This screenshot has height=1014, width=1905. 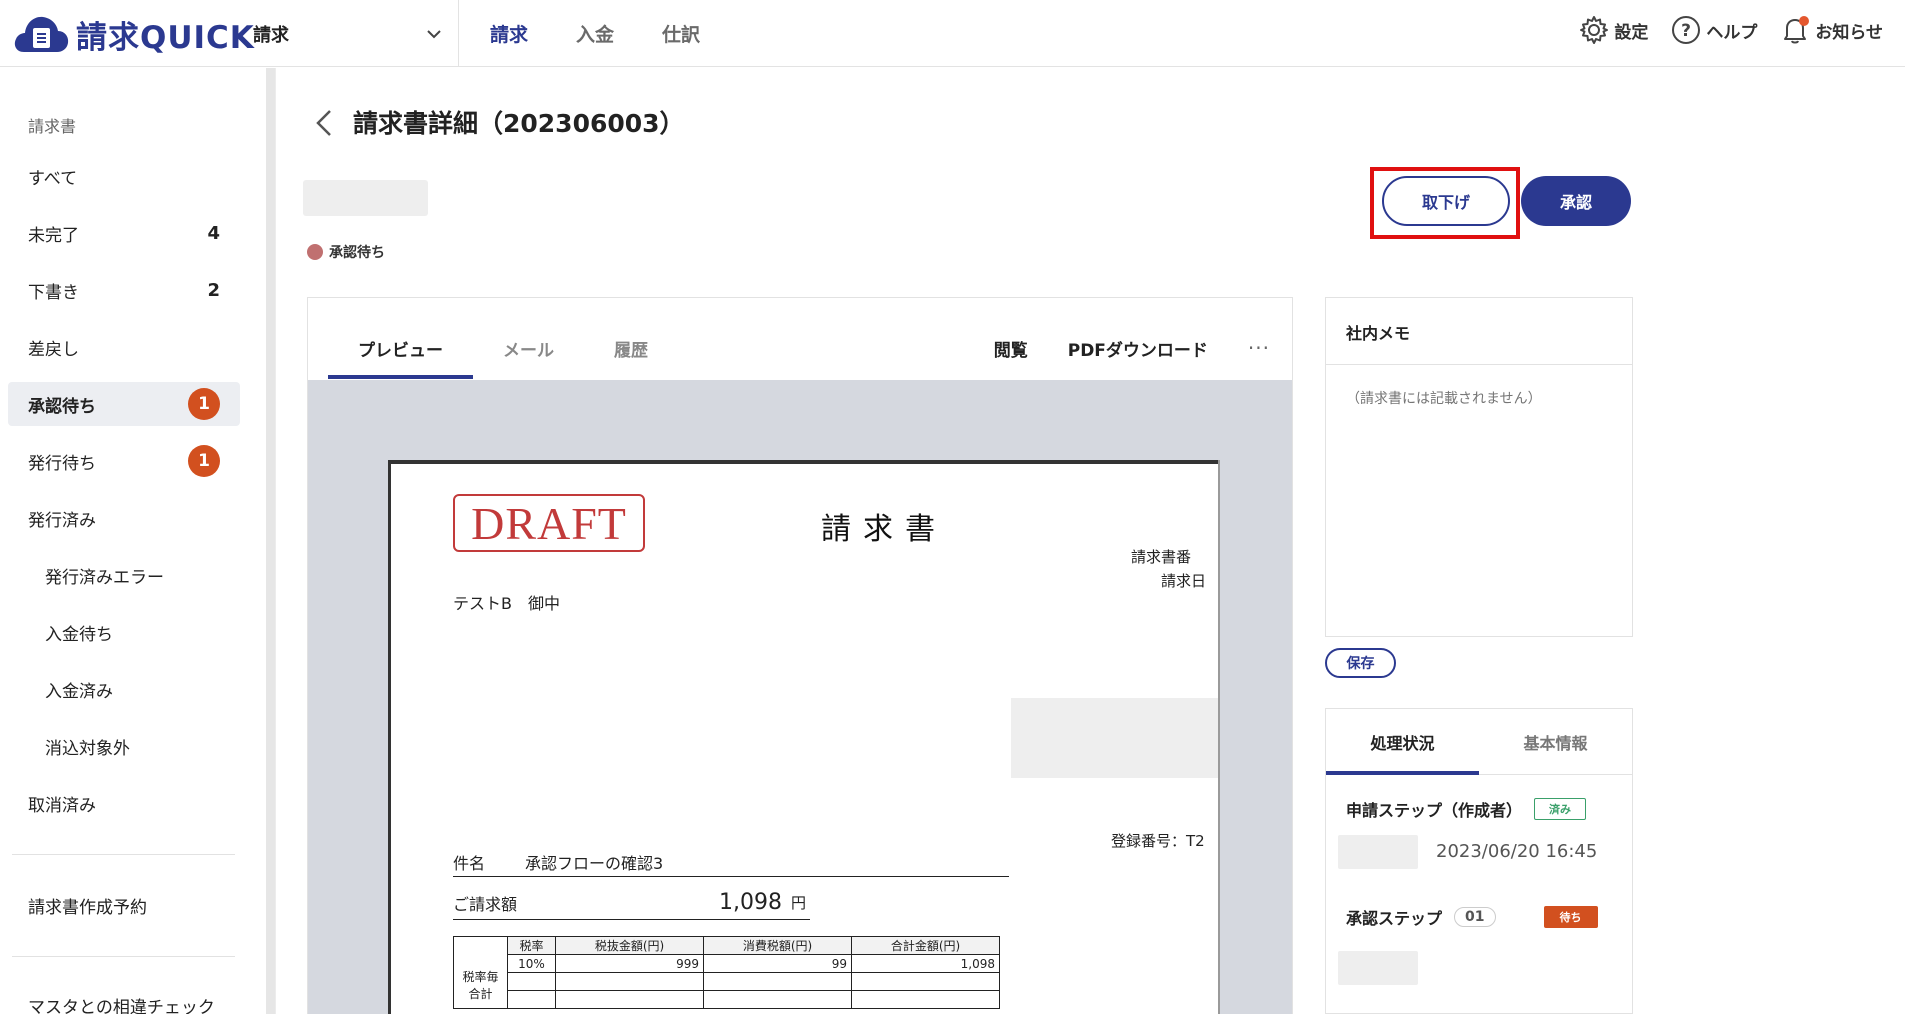 I want to click on top-nav: 請求 入金 仕訳, so click(x=595, y=33).